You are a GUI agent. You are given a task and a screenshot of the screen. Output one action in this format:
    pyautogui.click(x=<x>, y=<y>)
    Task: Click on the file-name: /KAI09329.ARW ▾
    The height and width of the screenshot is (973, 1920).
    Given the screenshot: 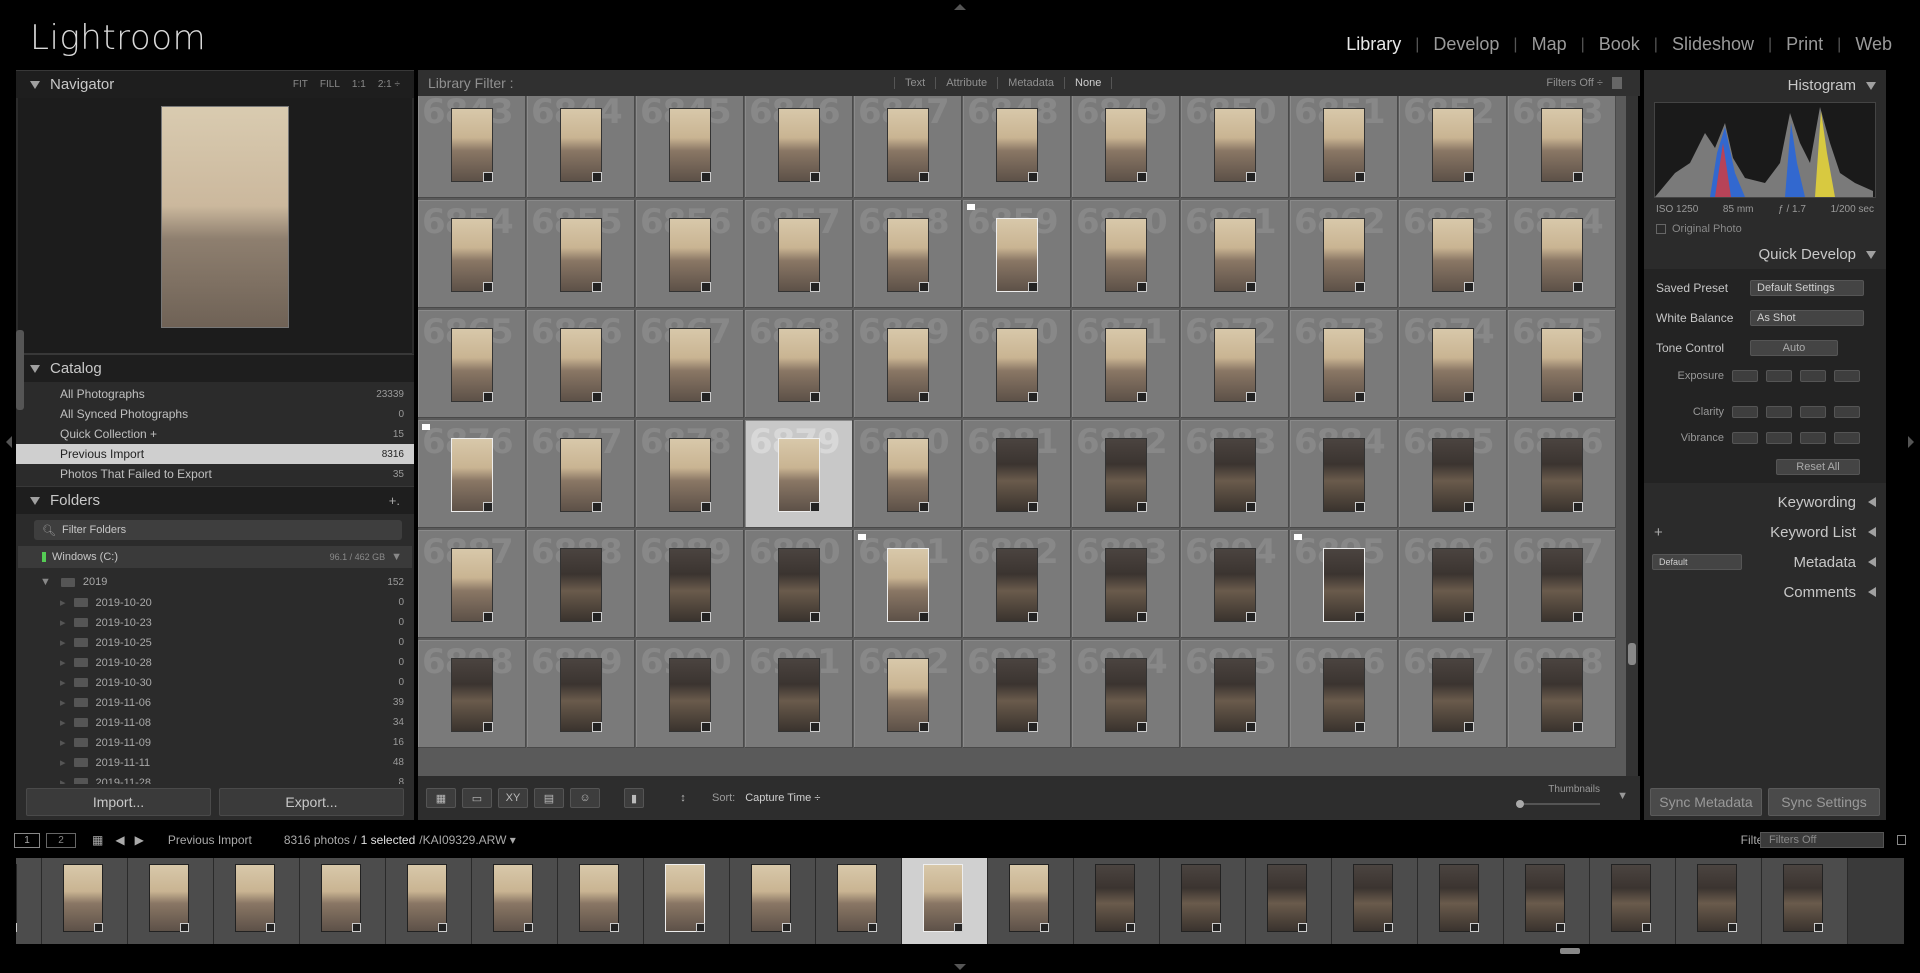 What is the action you would take?
    pyautogui.click(x=467, y=840)
    